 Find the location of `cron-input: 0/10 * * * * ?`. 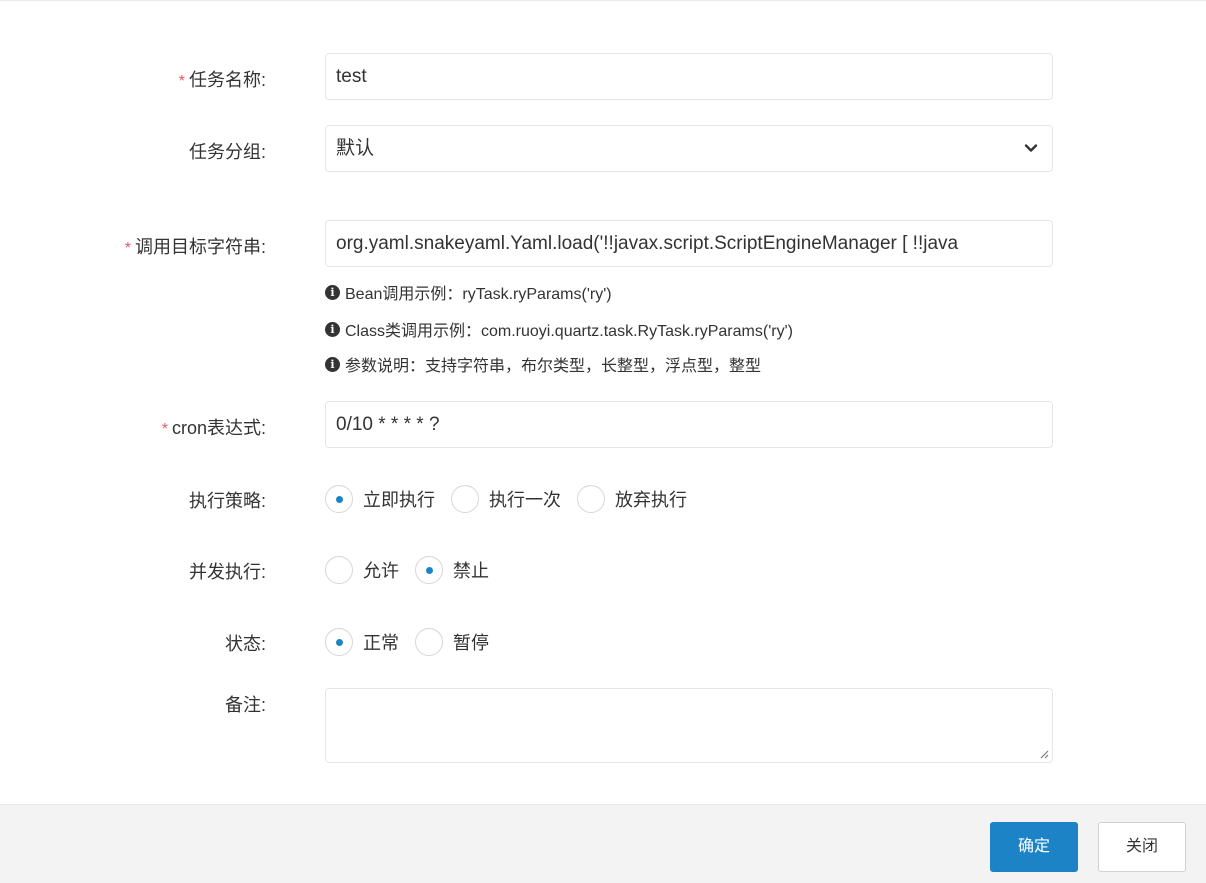

cron-input: 0/10 * * * * ? is located at coordinates (689, 424).